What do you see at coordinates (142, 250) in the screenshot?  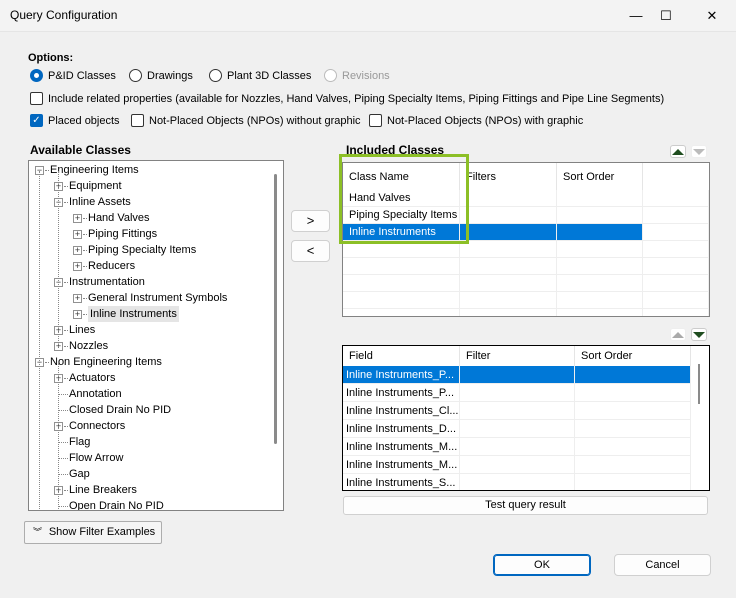 I see `tree-item: Piping Specialty Items` at bounding box center [142, 250].